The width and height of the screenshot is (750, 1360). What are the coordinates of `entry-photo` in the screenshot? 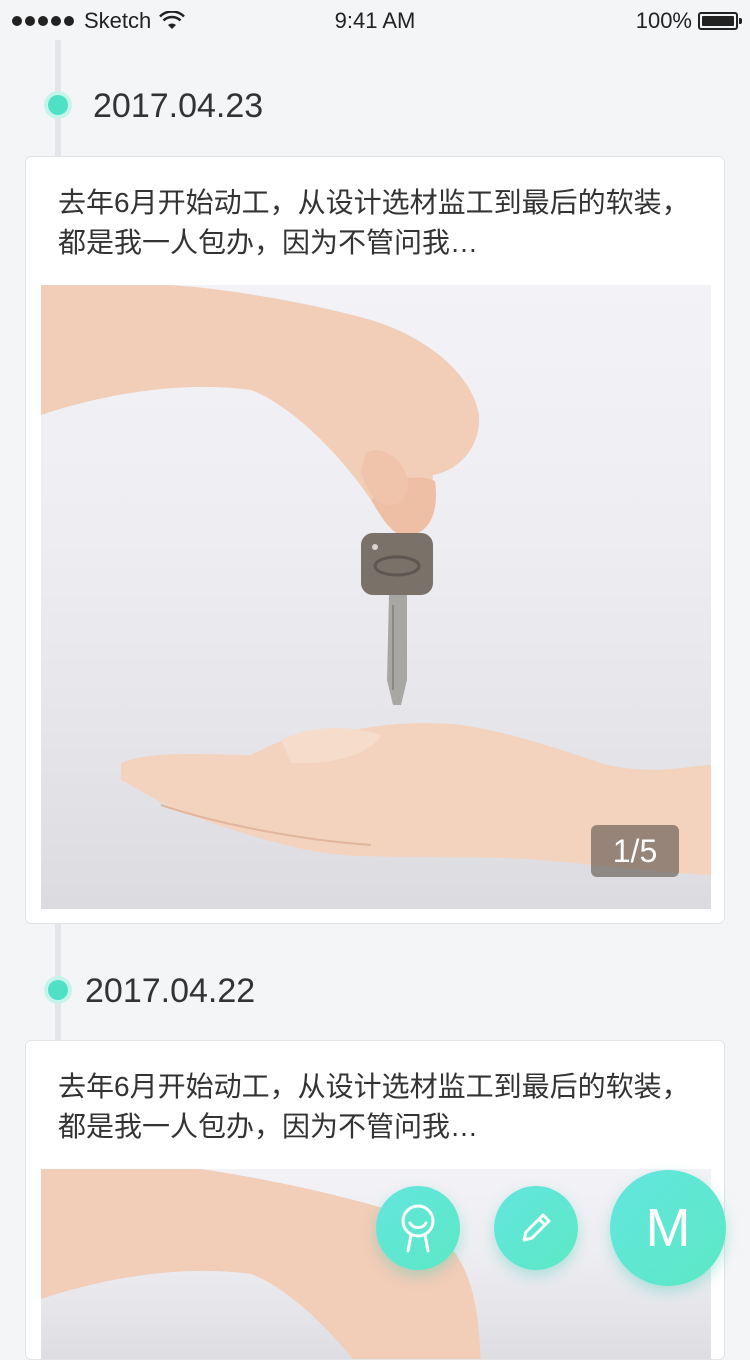 It's located at (376, 1264).